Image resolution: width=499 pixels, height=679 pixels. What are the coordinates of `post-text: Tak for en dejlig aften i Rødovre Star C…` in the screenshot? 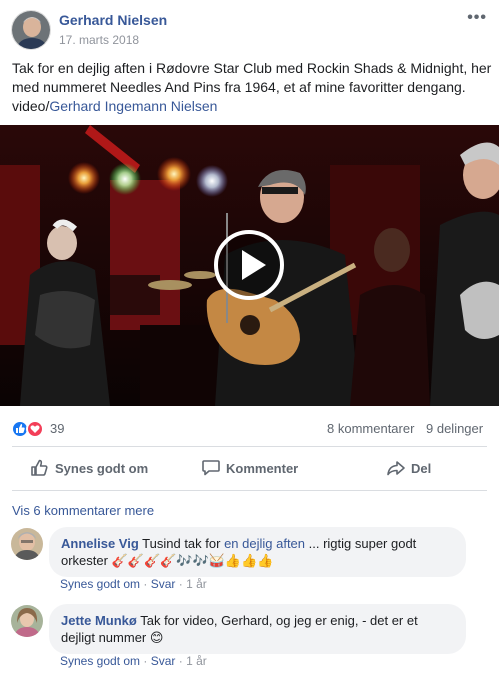 It's located at (252, 87).